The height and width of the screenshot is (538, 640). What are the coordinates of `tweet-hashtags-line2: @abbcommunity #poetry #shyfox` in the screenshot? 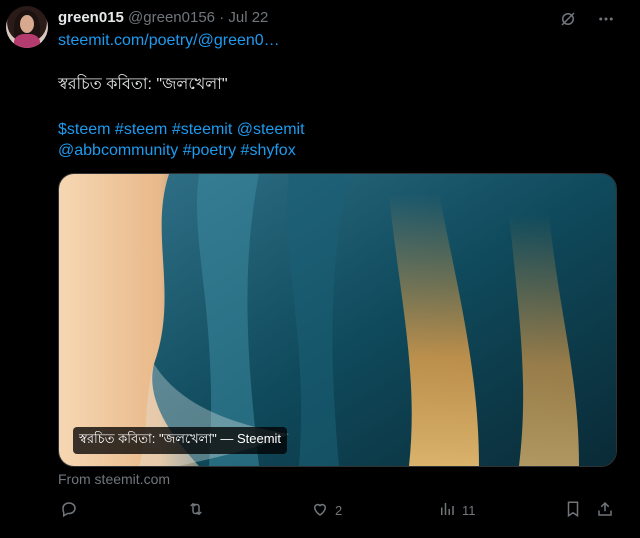 It's located at (177, 151).